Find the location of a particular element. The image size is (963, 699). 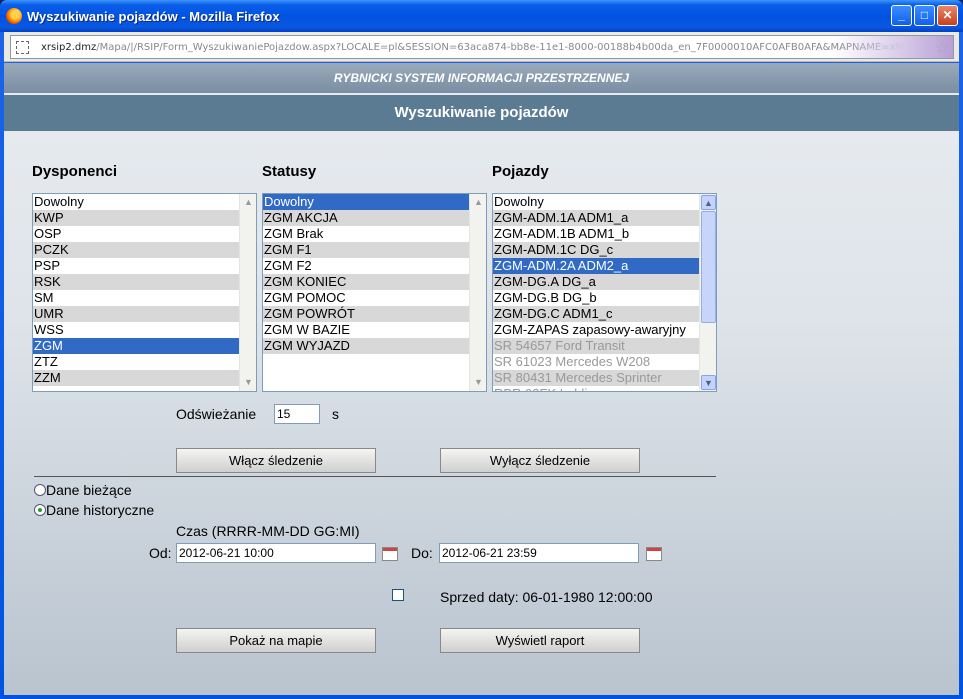

scroll-thumb is located at coordinates (708, 267).